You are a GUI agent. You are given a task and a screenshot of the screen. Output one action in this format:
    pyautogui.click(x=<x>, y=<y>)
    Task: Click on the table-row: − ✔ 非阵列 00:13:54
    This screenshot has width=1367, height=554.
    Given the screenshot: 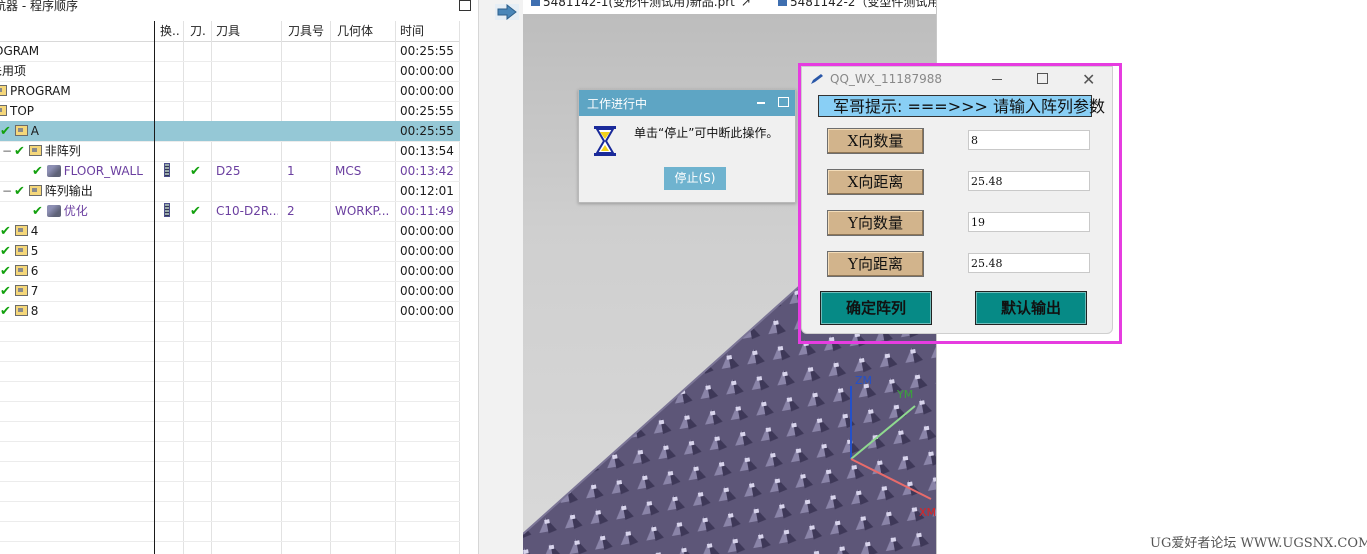 What is the action you would take?
    pyautogui.click(x=230, y=151)
    